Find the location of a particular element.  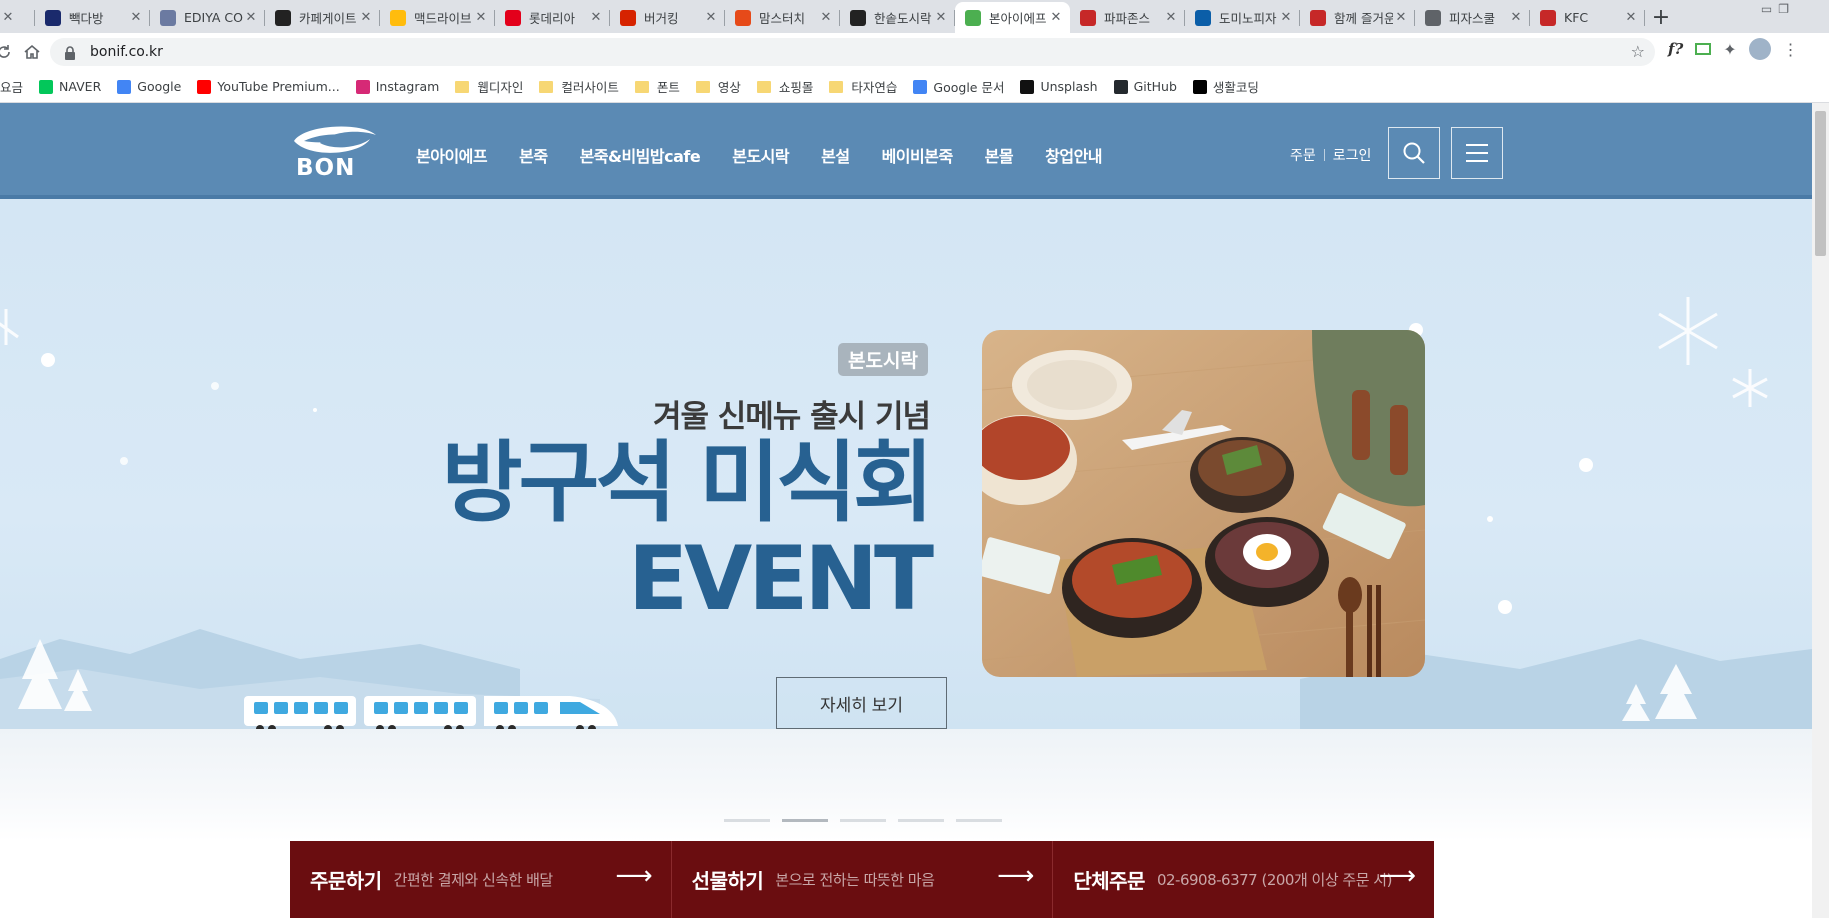

login-link: 로그인 is located at coordinates (1352, 155).